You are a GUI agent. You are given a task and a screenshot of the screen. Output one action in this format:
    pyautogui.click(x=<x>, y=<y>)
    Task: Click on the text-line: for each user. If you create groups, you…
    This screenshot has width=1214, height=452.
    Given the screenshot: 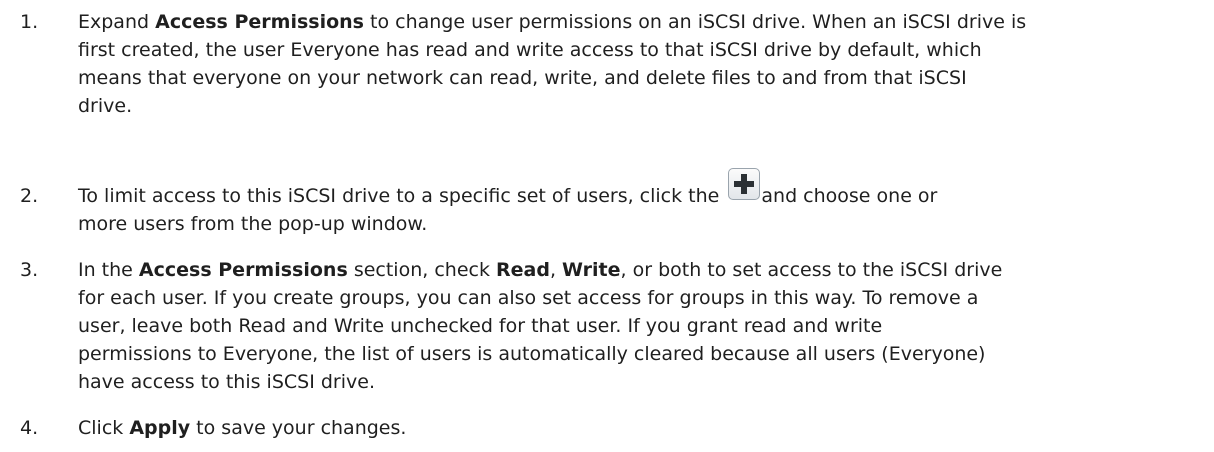 What is the action you would take?
    pyautogui.click(x=528, y=298)
    